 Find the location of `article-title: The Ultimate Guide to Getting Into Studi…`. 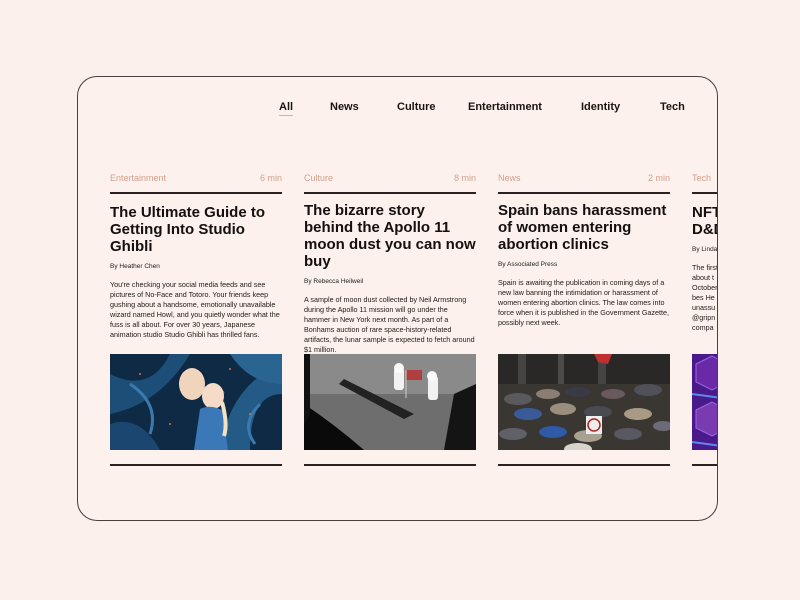

article-title: The Ultimate Guide to Getting Into Studi… is located at coordinates (196, 229).